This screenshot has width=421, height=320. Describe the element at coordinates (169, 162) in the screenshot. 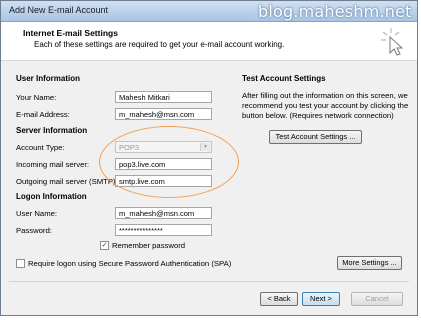

I see `annotation-ellipse` at that location.